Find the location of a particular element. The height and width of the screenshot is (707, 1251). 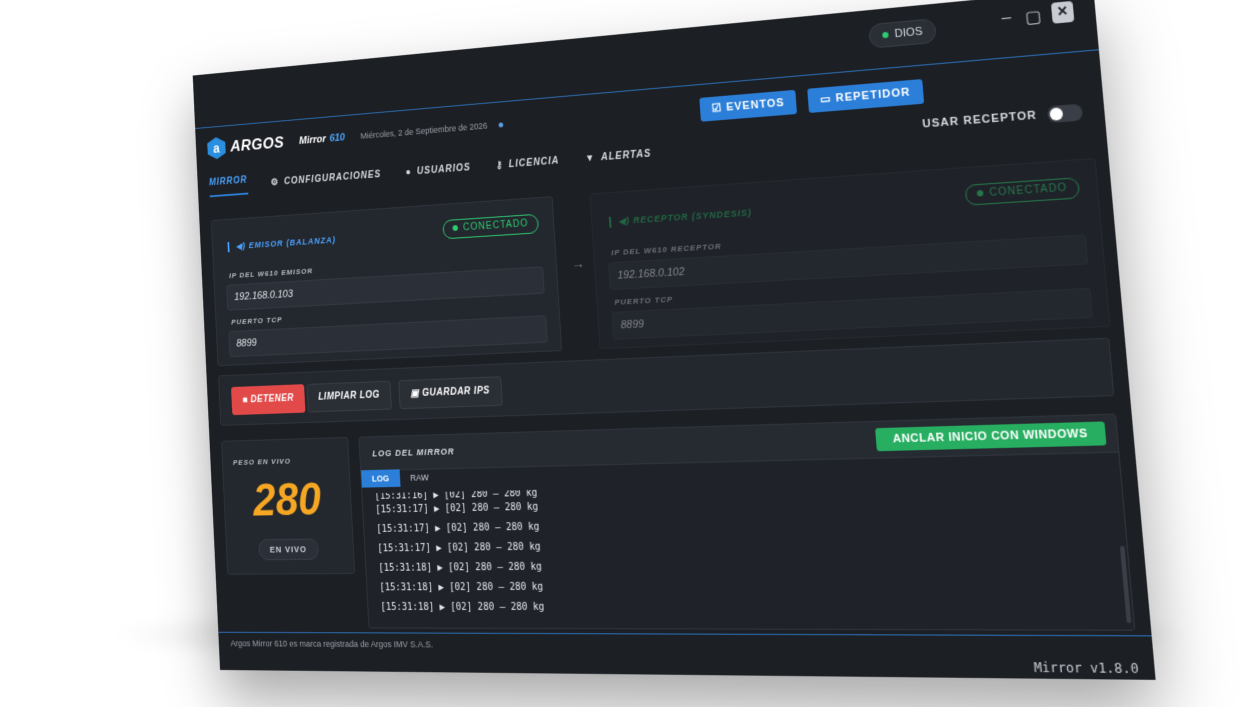

receptor-title: ◀) RECEPTOR (SYNDESIS) is located at coordinates (680, 217).